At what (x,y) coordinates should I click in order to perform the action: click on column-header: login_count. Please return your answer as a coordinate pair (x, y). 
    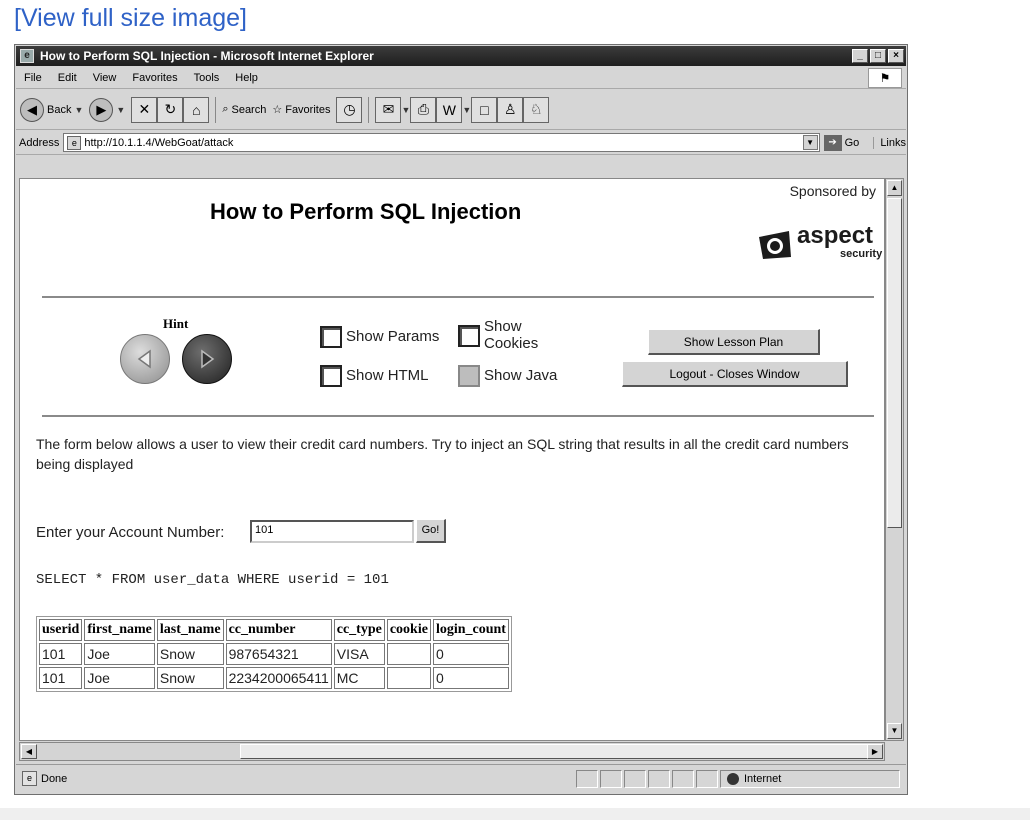
    Looking at the image, I should click on (470, 630).